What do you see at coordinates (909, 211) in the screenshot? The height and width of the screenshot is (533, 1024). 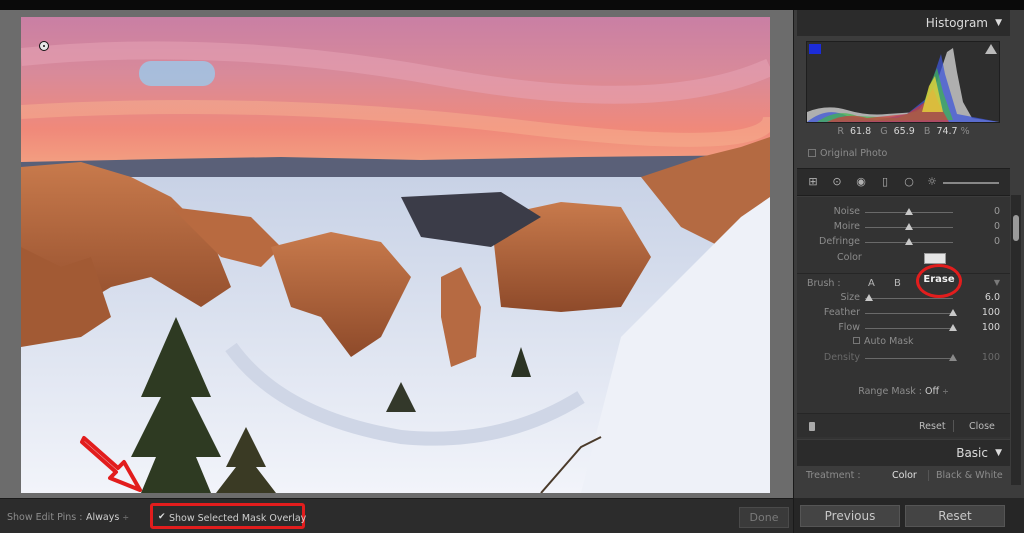 I see `noise-knob` at bounding box center [909, 211].